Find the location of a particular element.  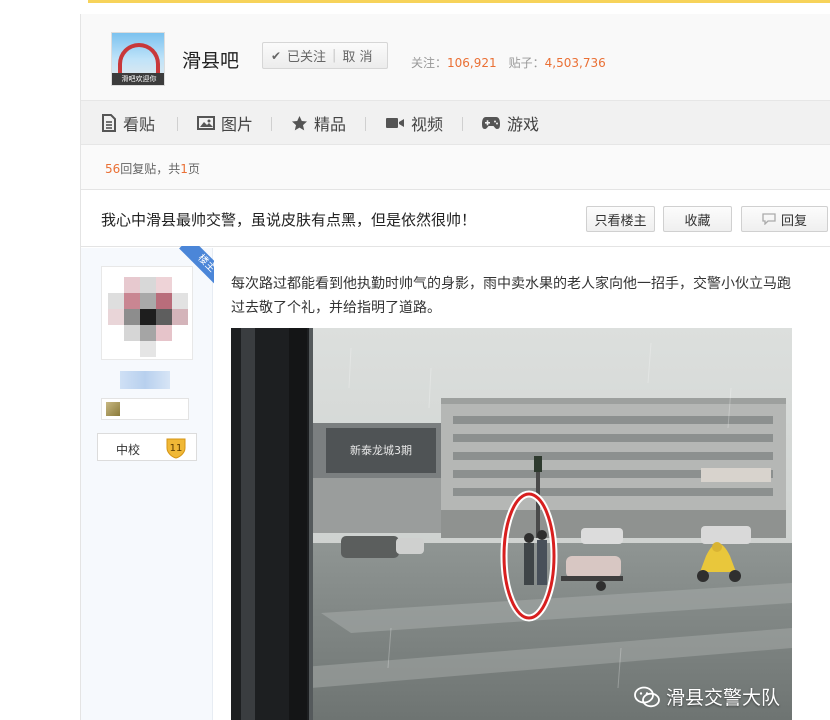

author-level-bar is located at coordinates (145, 409).